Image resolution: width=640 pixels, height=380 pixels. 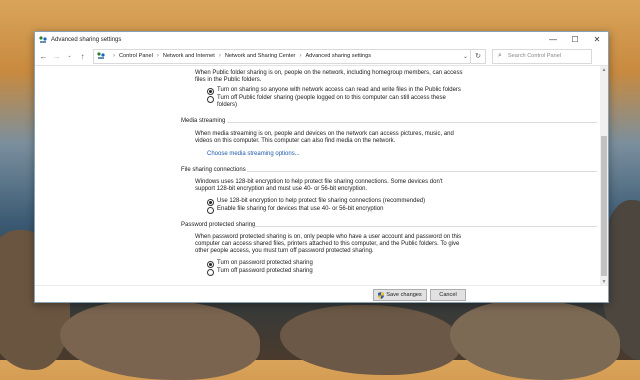 I want to click on cancel-label: Cancel, so click(x=448, y=295).